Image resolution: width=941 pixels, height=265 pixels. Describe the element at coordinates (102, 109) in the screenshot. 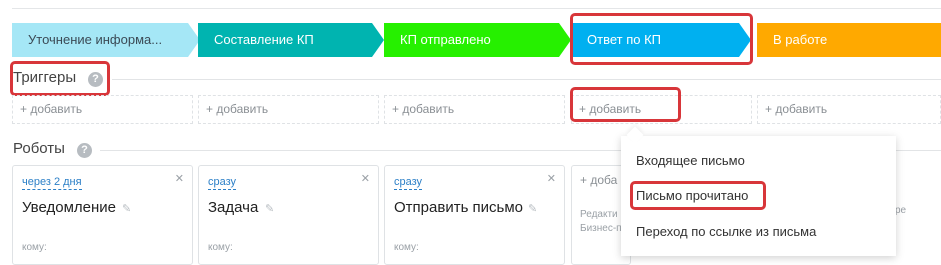

I see `trigger-add-slot-1: + добавить` at that location.